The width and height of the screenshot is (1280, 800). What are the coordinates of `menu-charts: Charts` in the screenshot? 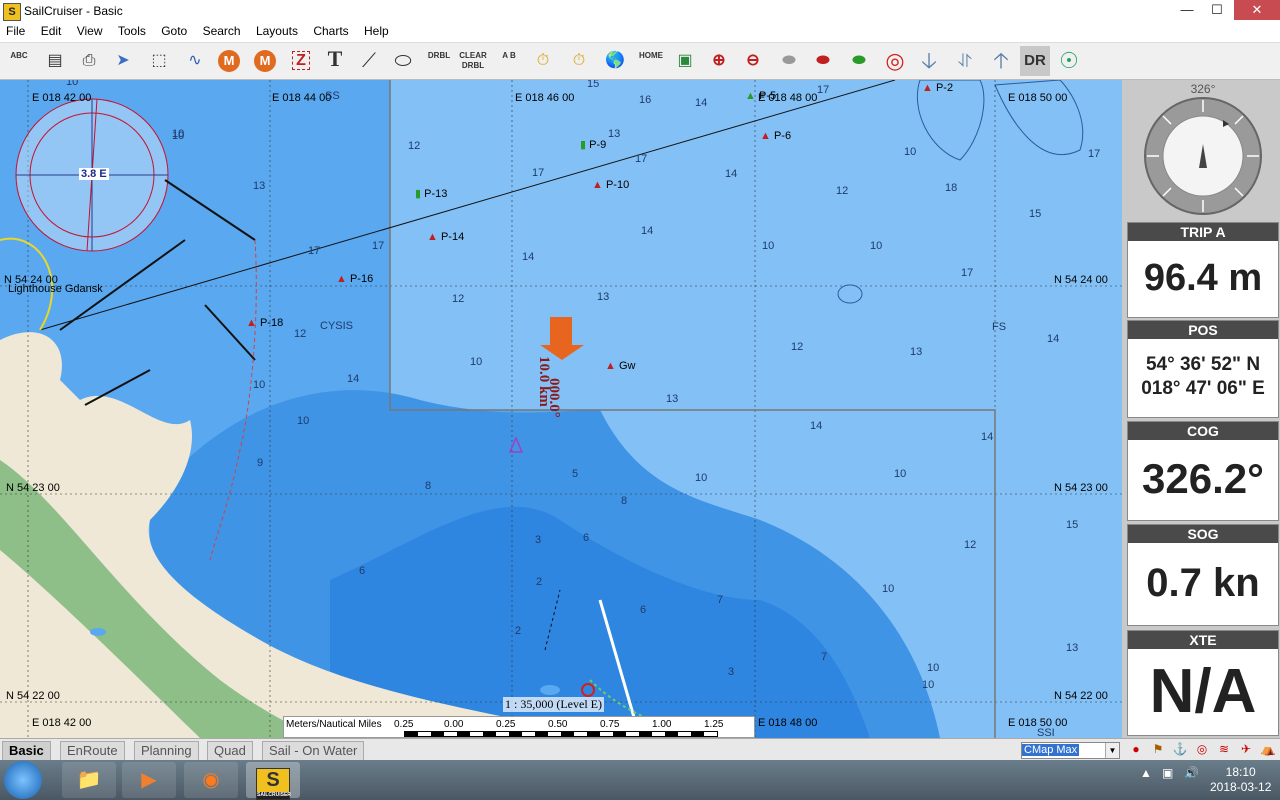 It's located at (330, 31).